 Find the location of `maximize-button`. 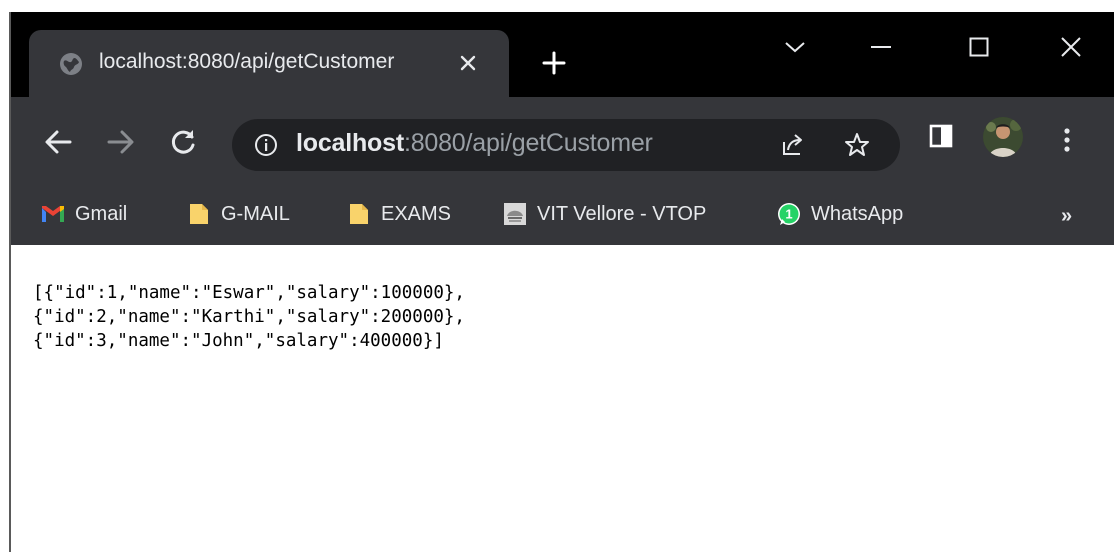

maximize-button is located at coordinates (979, 47).